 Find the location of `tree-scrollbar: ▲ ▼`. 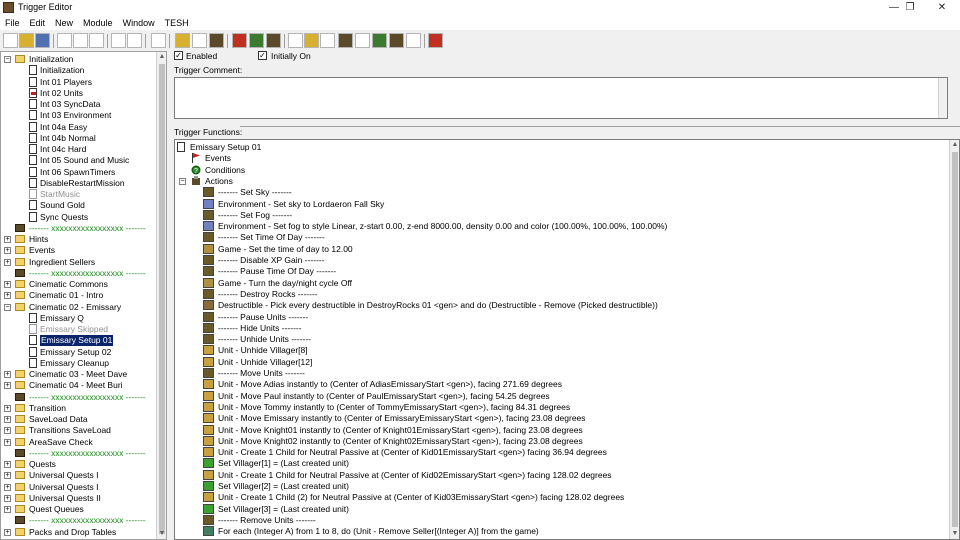

tree-scrollbar: ▲ ▼ is located at coordinates (161, 295).